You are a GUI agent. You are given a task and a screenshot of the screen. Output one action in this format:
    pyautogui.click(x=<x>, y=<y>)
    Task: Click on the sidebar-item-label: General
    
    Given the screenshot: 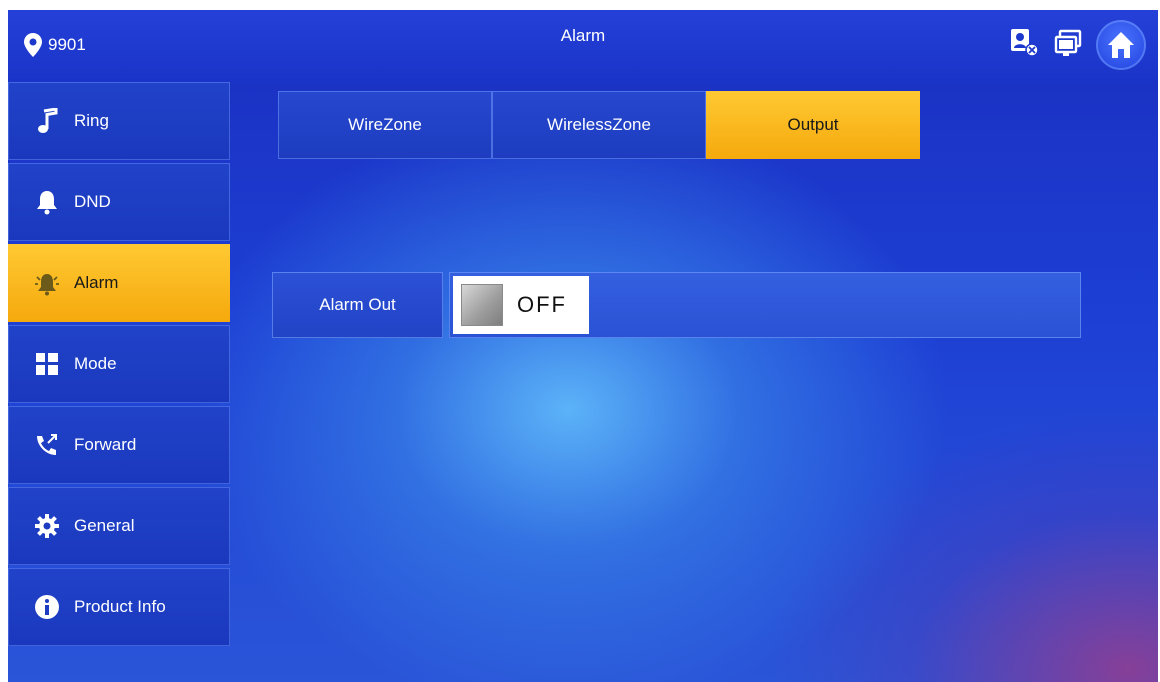 What is the action you would take?
    pyautogui.click(x=104, y=525)
    